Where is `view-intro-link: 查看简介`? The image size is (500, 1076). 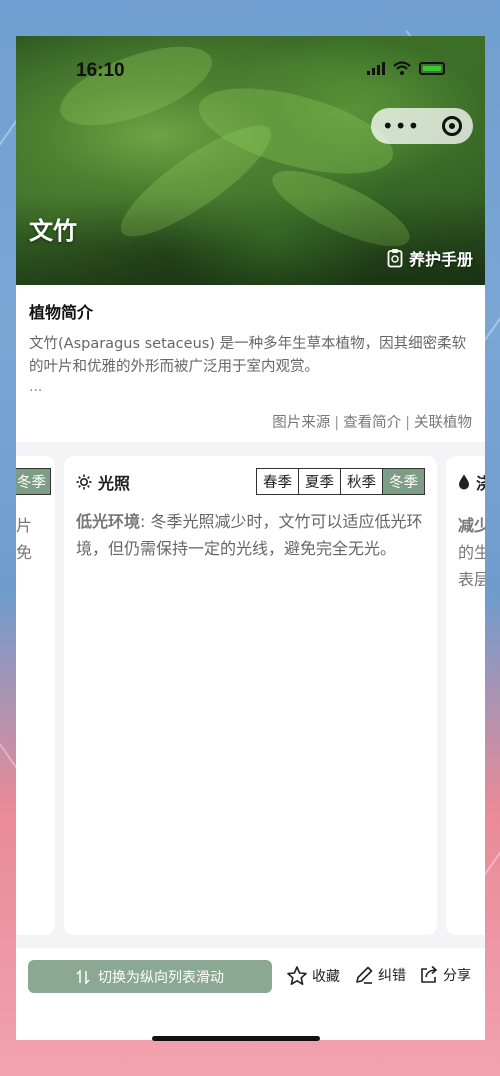
view-intro-link: 查看简介 is located at coordinates (372, 423).